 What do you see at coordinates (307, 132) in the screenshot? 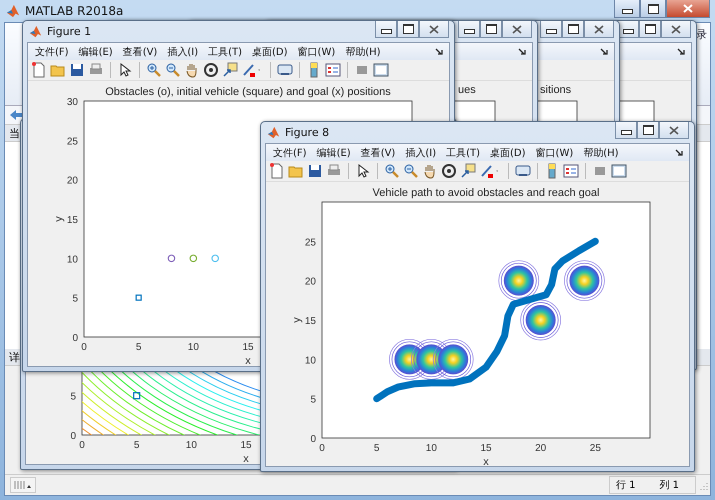
I see `window-title: Figure 8` at bounding box center [307, 132].